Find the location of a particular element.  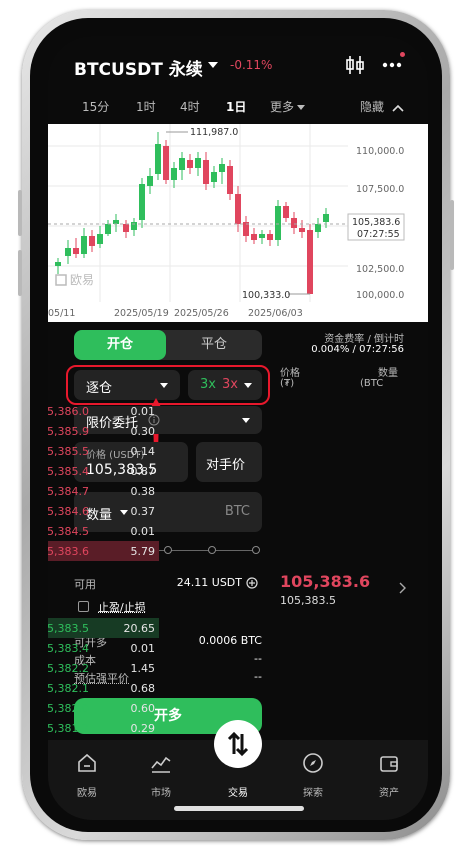

bid-price: 105,382.1 is located at coordinates (68, 688).